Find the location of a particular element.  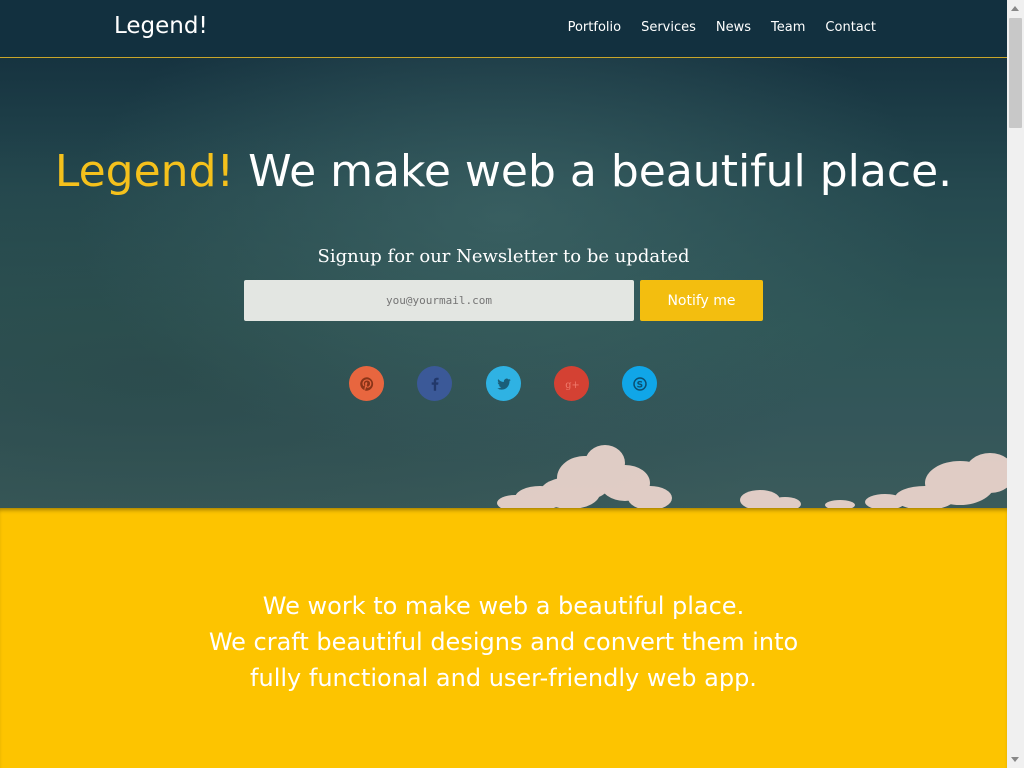

skype-icon: S is located at coordinates (639, 383).